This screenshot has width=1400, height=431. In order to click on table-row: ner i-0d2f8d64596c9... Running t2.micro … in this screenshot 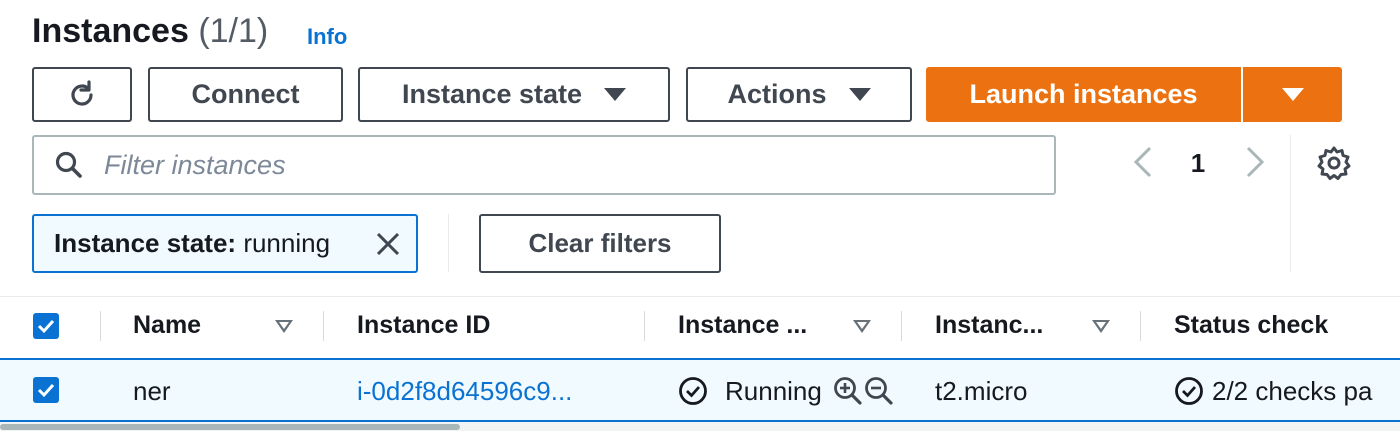, I will do `click(700, 390)`.